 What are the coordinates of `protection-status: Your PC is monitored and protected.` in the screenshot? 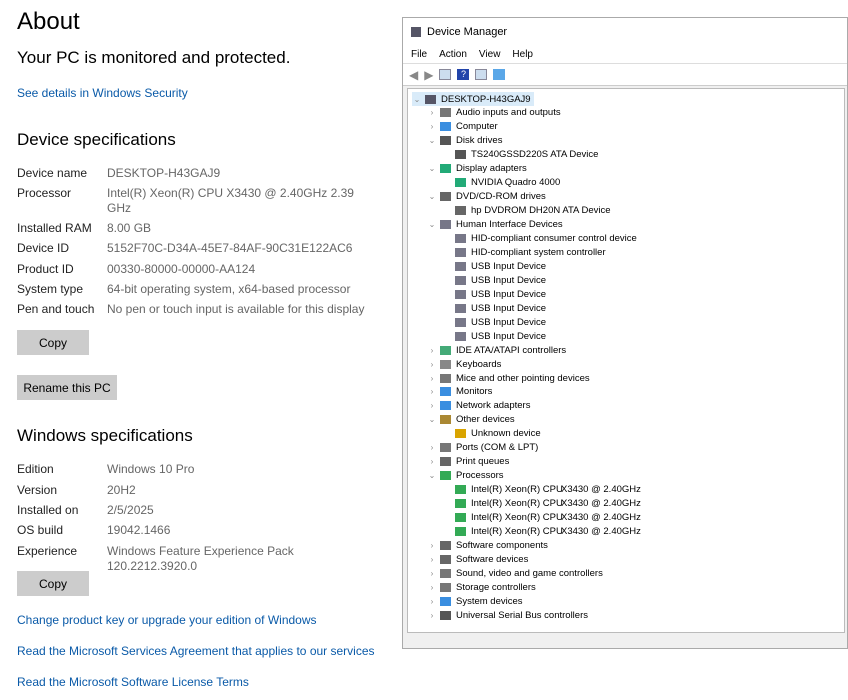 It's located at (154, 57).